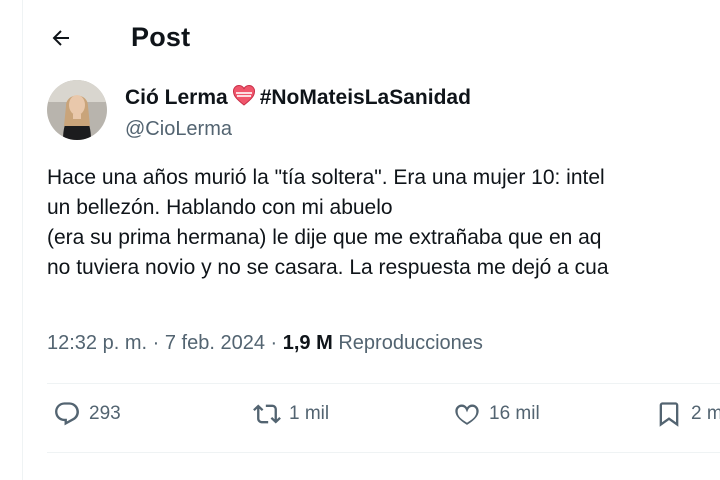  What do you see at coordinates (467, 414) in the screenshot?
I see `heart-outline-icon` at bounding box center [467, 414].